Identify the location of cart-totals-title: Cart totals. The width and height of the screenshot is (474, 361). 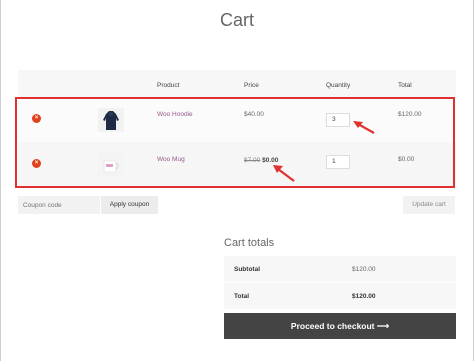
(249, 243).